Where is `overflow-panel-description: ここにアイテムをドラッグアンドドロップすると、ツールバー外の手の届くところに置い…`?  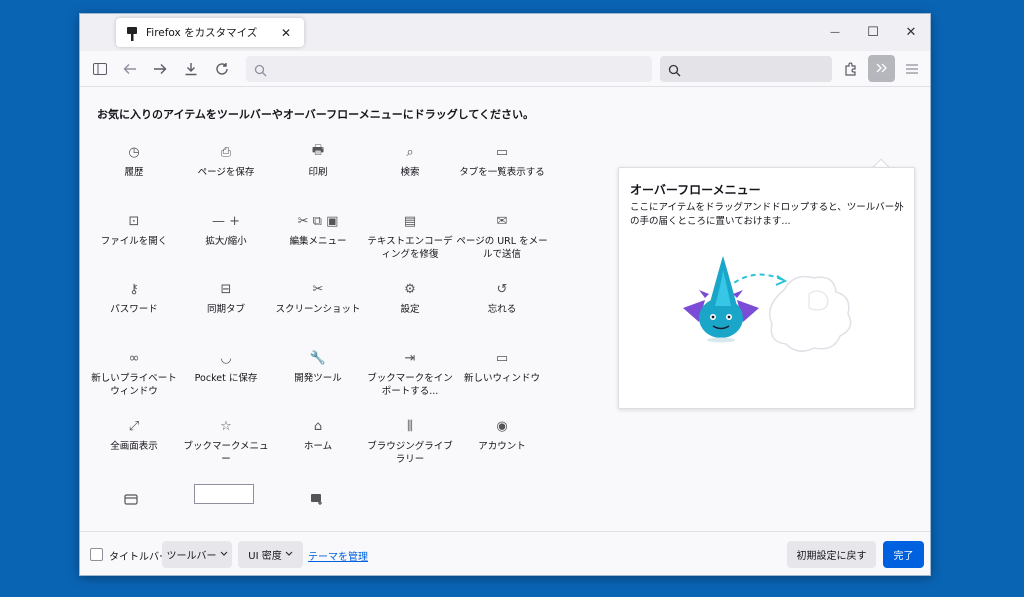 overflow-panel-description: ここにアイテムをドラッグアンドドロップすると、ツールバー外の手の届くところに置い… is located at coordinates (767, 214).